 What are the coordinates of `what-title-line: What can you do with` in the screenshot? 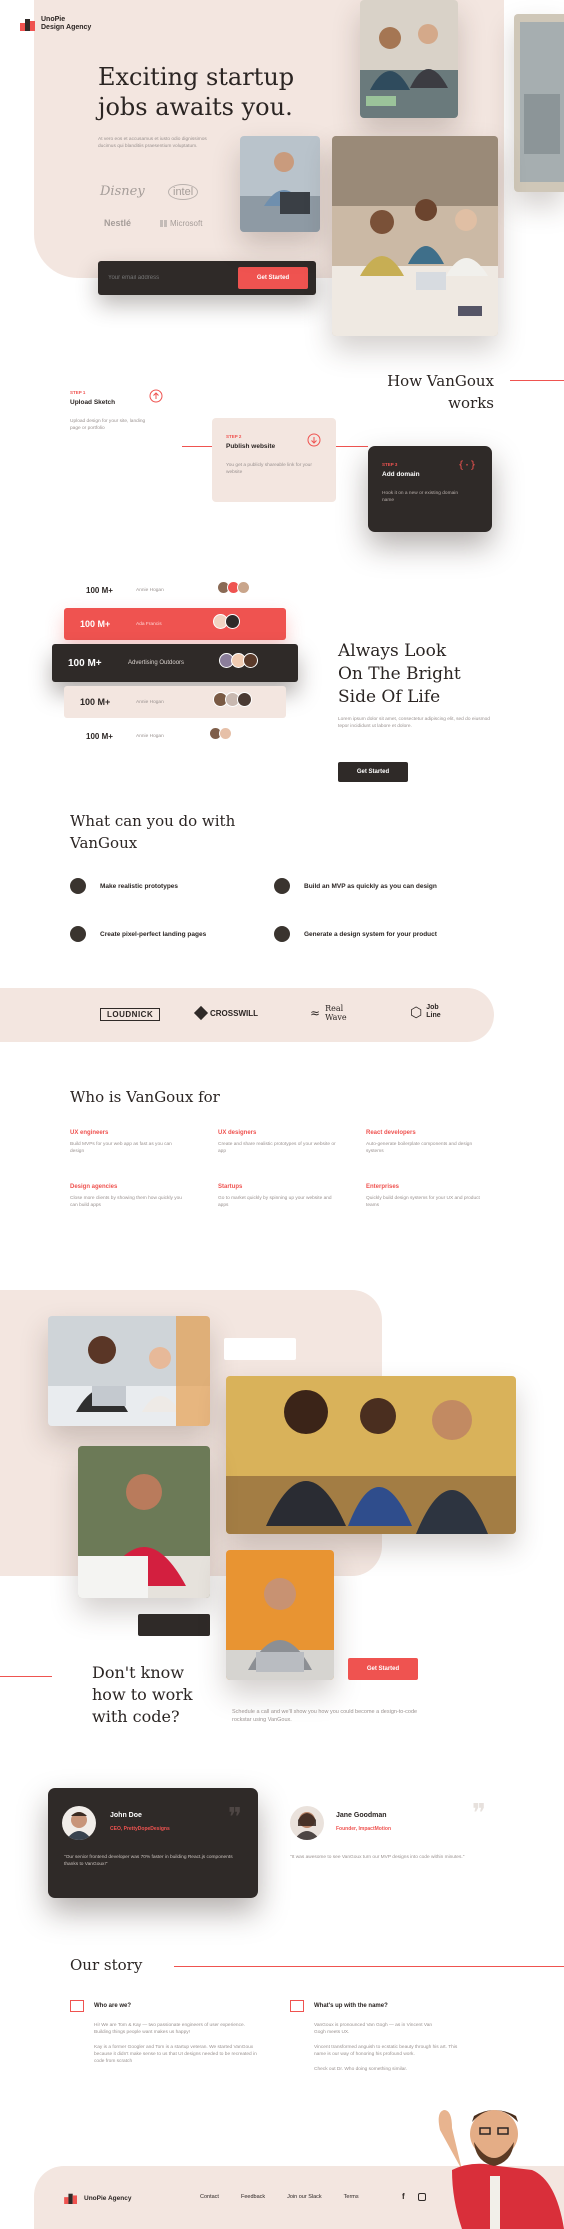 It's located at (153, 821).